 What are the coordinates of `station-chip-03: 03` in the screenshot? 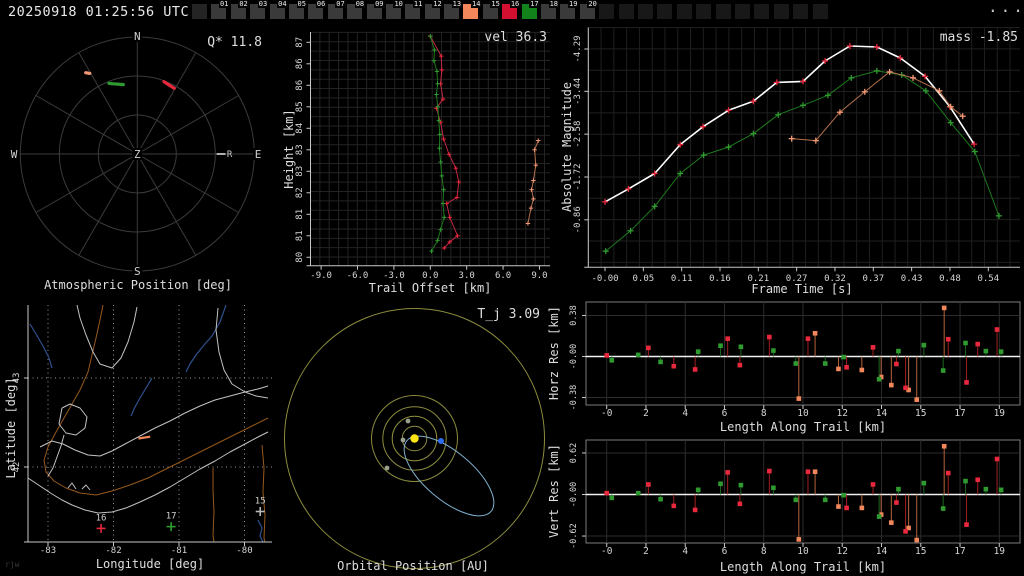 It's located at (259, 9).